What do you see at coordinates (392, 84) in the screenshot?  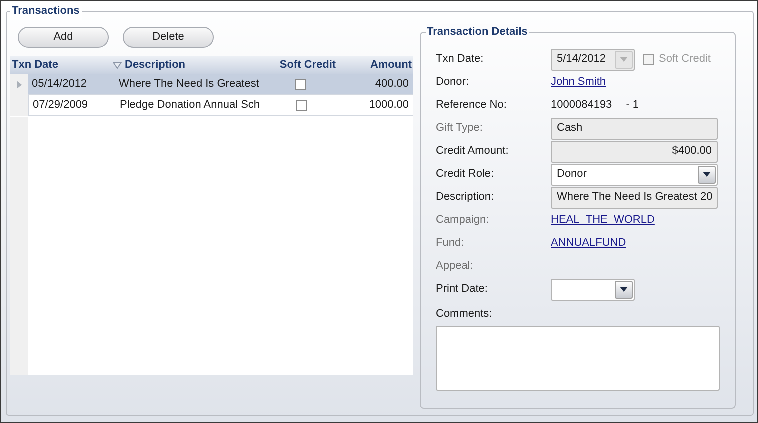 I see `table-cell-text: 400.00` at bounding box center [392, 84].